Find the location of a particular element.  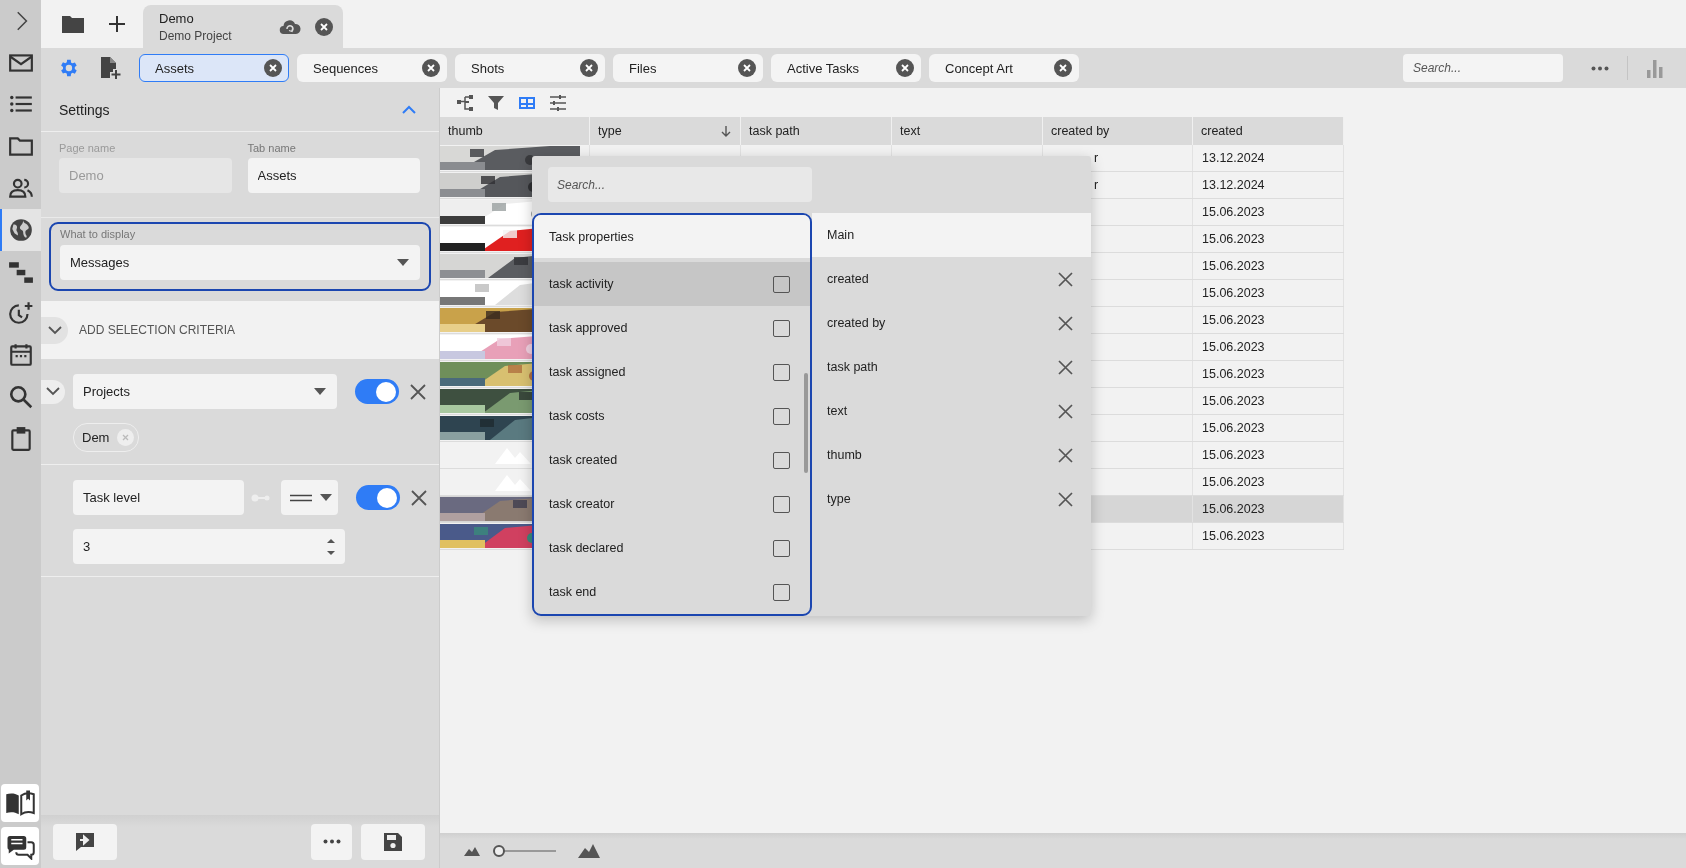

send-message-icon is located at coordinates (85, 841).